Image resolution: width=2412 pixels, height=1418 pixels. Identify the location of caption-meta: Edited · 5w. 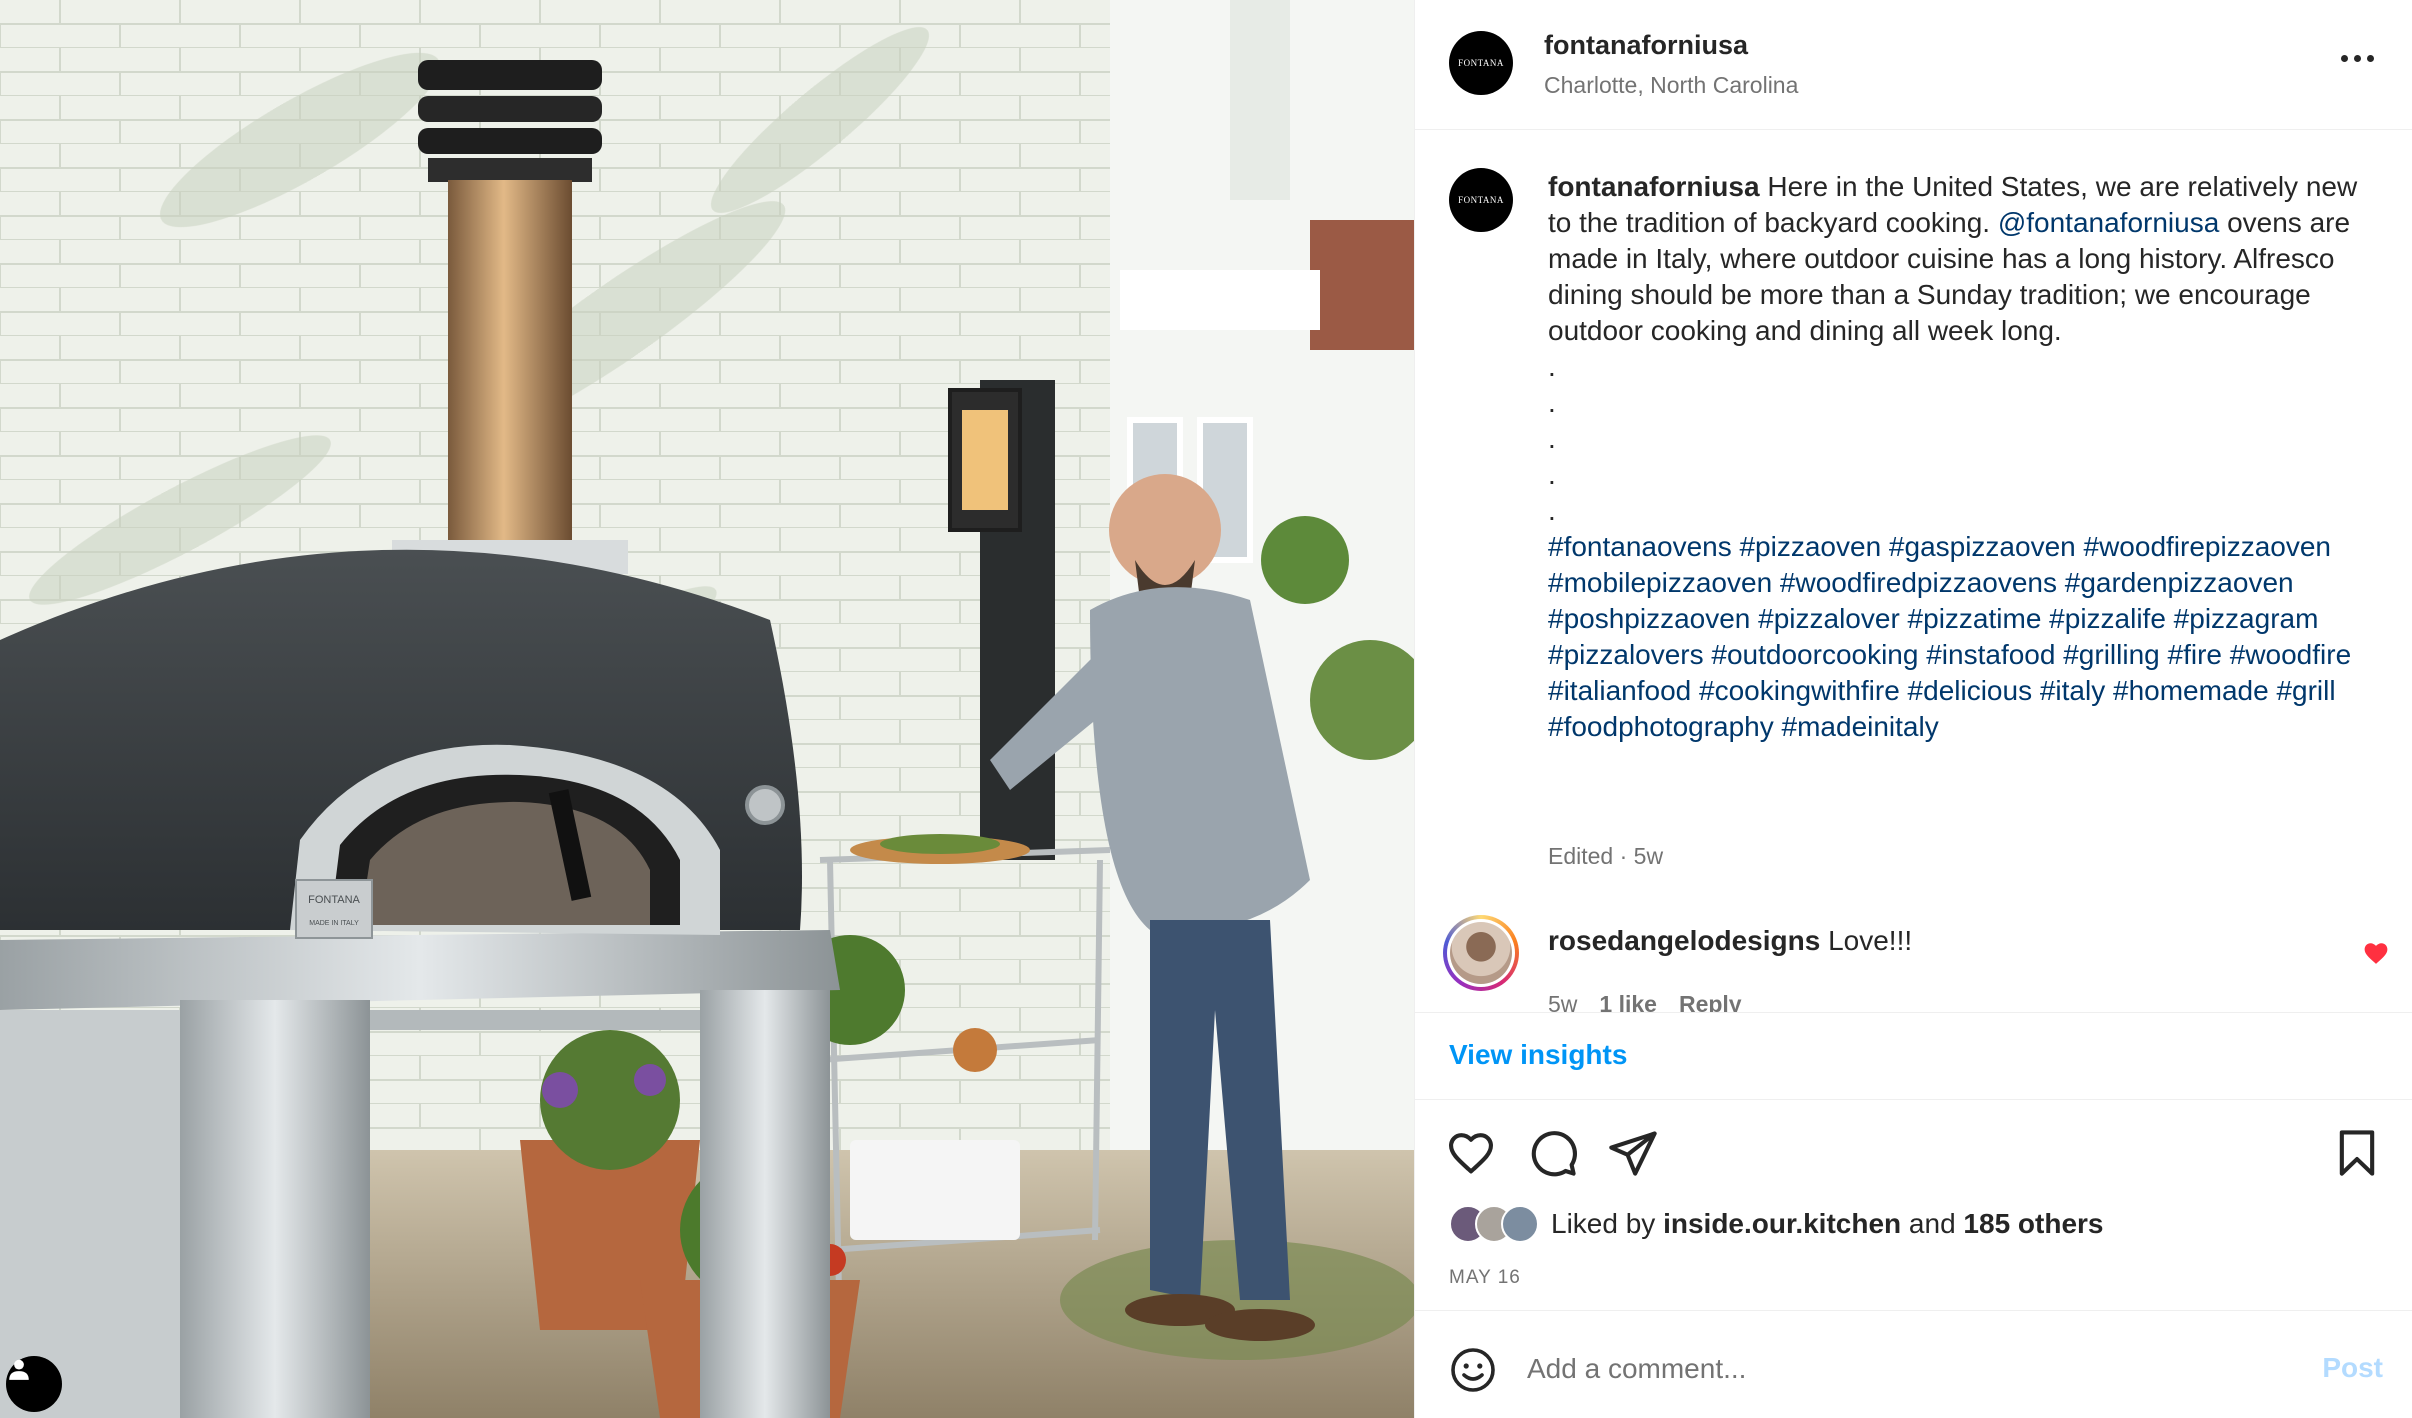
(1606, 856).